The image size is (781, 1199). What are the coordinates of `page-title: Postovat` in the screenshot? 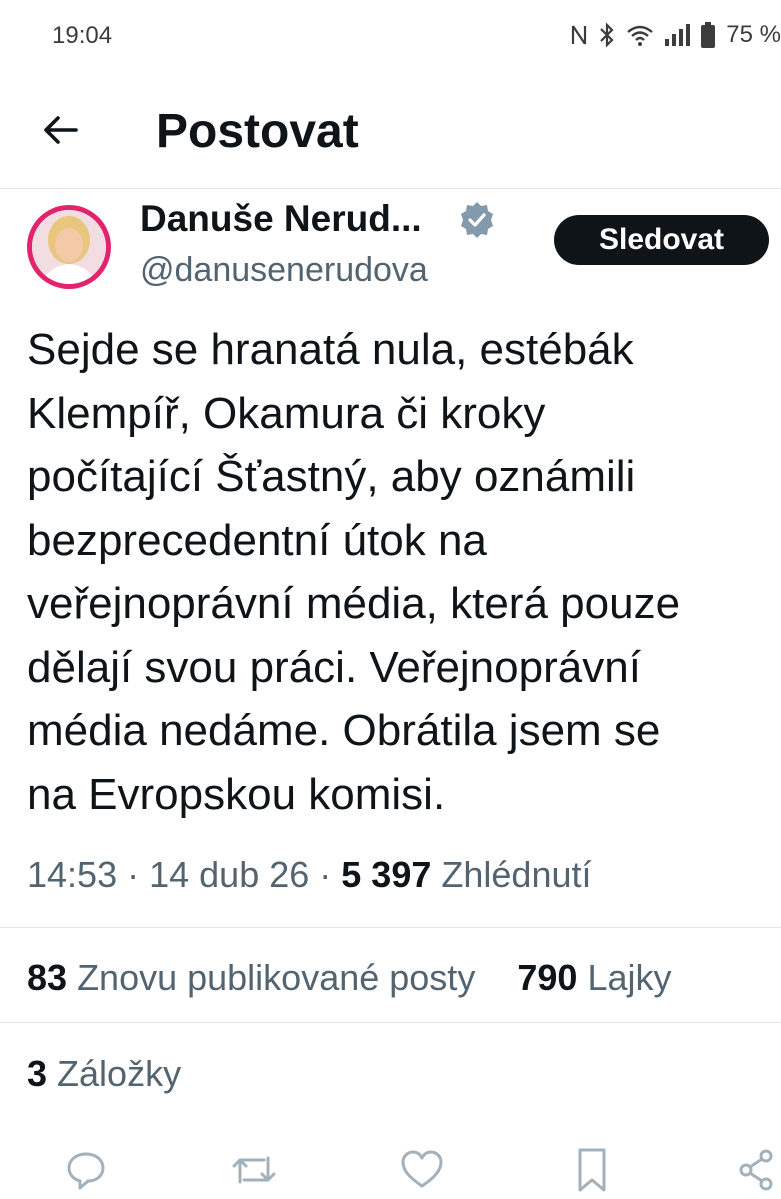 It's located at (257, 131).